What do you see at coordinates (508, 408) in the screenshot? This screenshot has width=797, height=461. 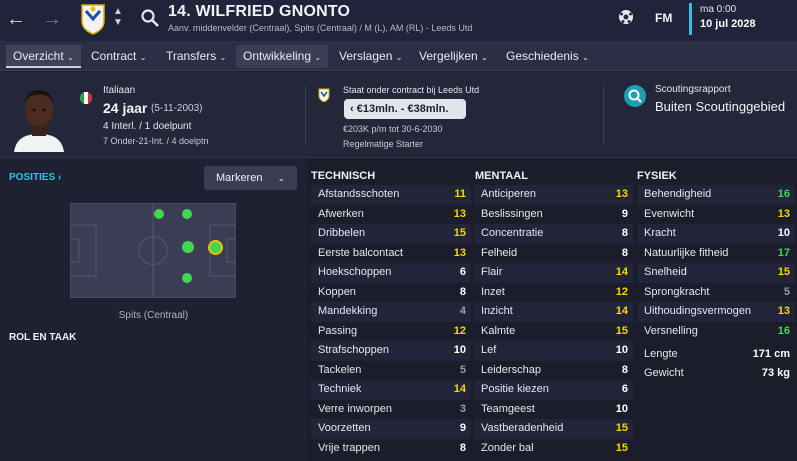 I see `attribute-name: Teamgeest` at bounding box center [508, 408].